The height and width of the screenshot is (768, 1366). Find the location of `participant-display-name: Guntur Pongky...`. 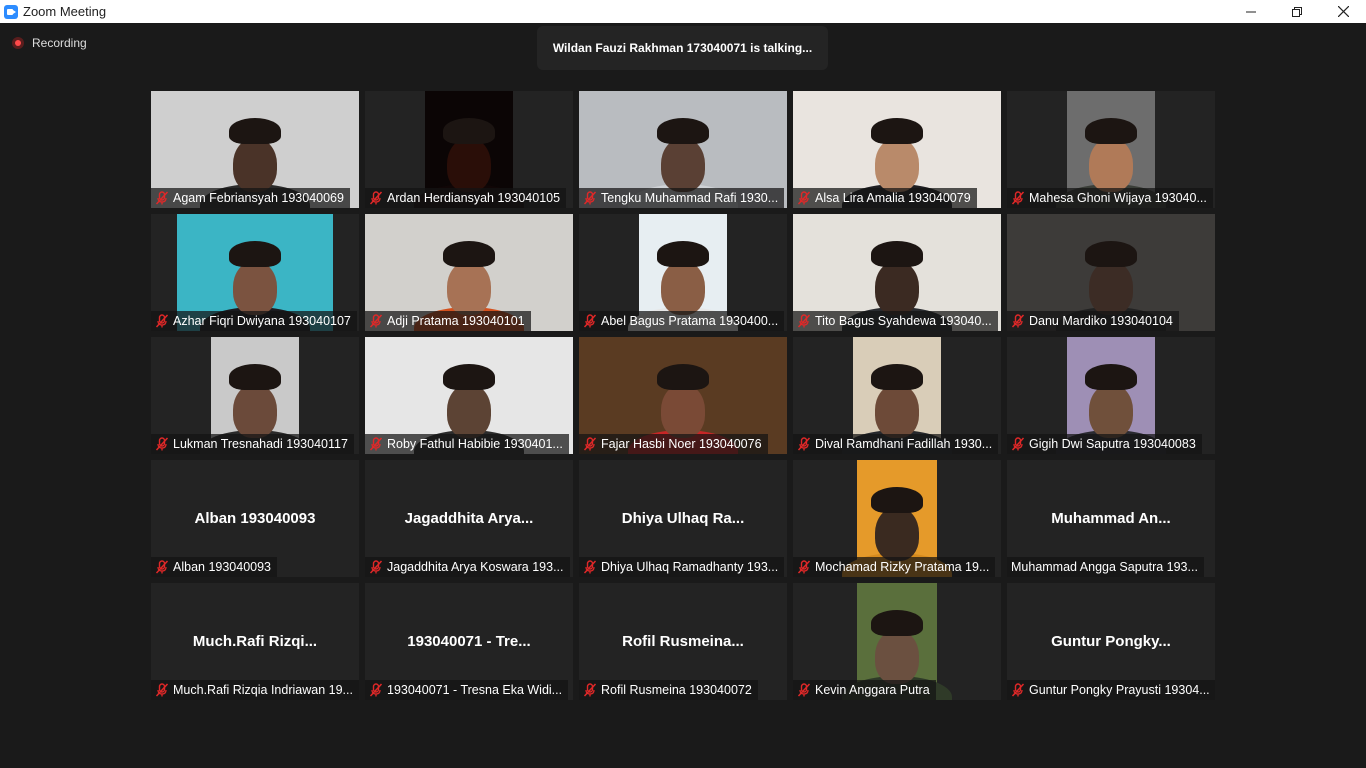

participant-display-name: Guntur Pongky... is located at coordinates (1111, 641).